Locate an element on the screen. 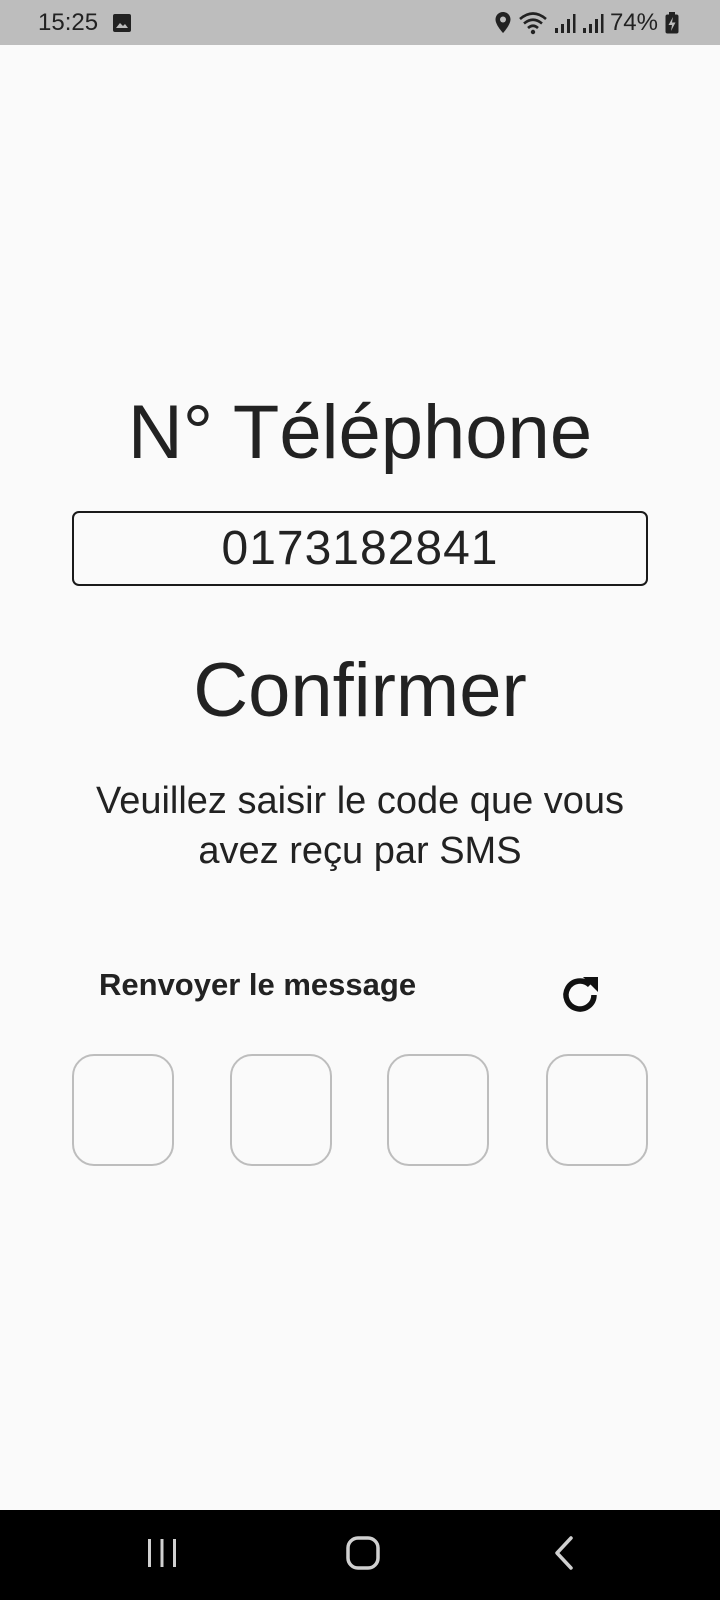  home-icon is located at coordinates (363, 1555).